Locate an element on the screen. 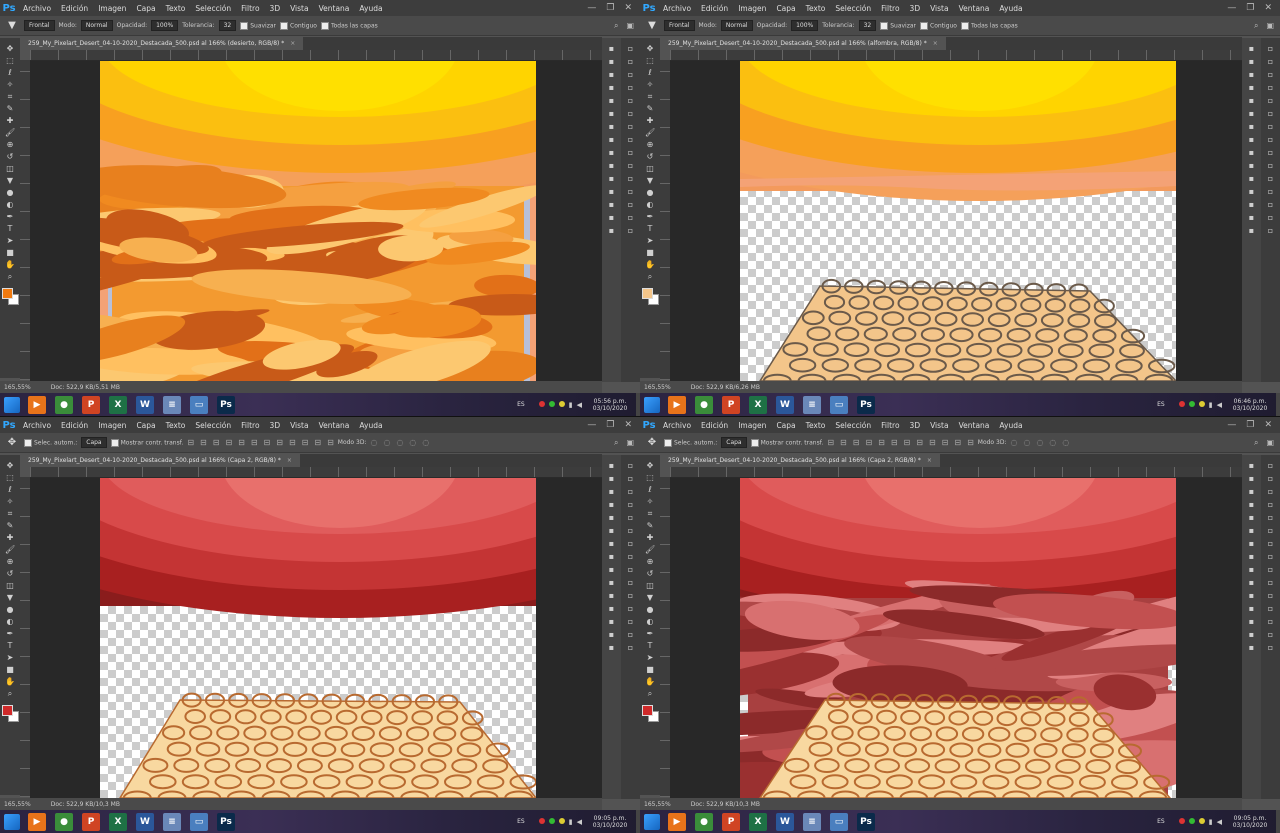  volume-icon: ◀ is located at coordinates (579, 822).